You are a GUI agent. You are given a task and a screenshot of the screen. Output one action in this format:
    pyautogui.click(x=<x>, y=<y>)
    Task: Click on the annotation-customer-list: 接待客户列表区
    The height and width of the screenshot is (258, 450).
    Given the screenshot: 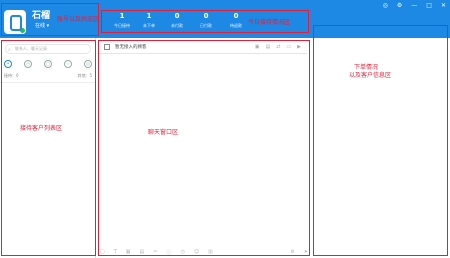 What is the action you would take?
    pyautogui.click(x=41, y=128)
    